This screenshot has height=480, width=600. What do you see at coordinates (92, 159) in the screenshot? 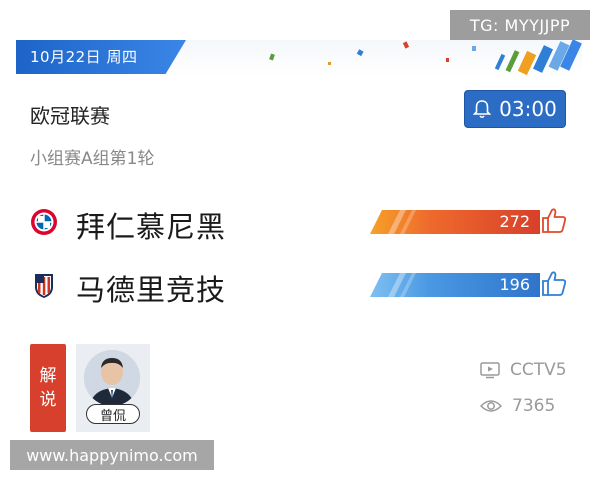
I see `match-round: 小组赛A组第1轮` at bounding box center [92, 159].